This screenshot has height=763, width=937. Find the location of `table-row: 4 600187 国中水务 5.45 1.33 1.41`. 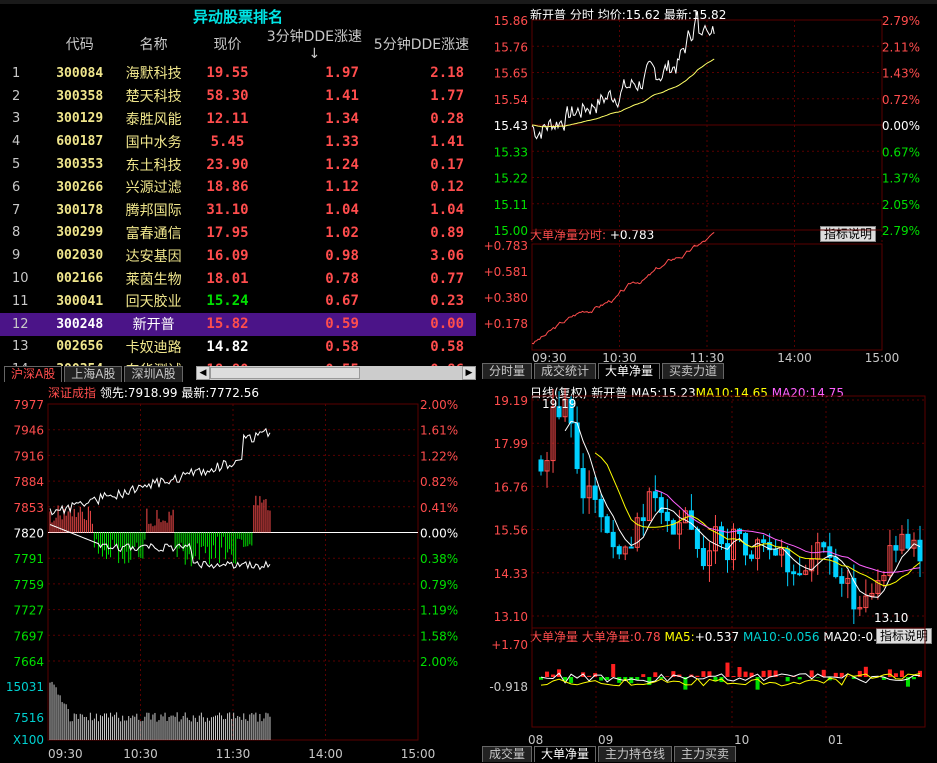

table-row: 4 600187 国中水务 5.45 1.33 1.41 is located at coordinates (238, 141).